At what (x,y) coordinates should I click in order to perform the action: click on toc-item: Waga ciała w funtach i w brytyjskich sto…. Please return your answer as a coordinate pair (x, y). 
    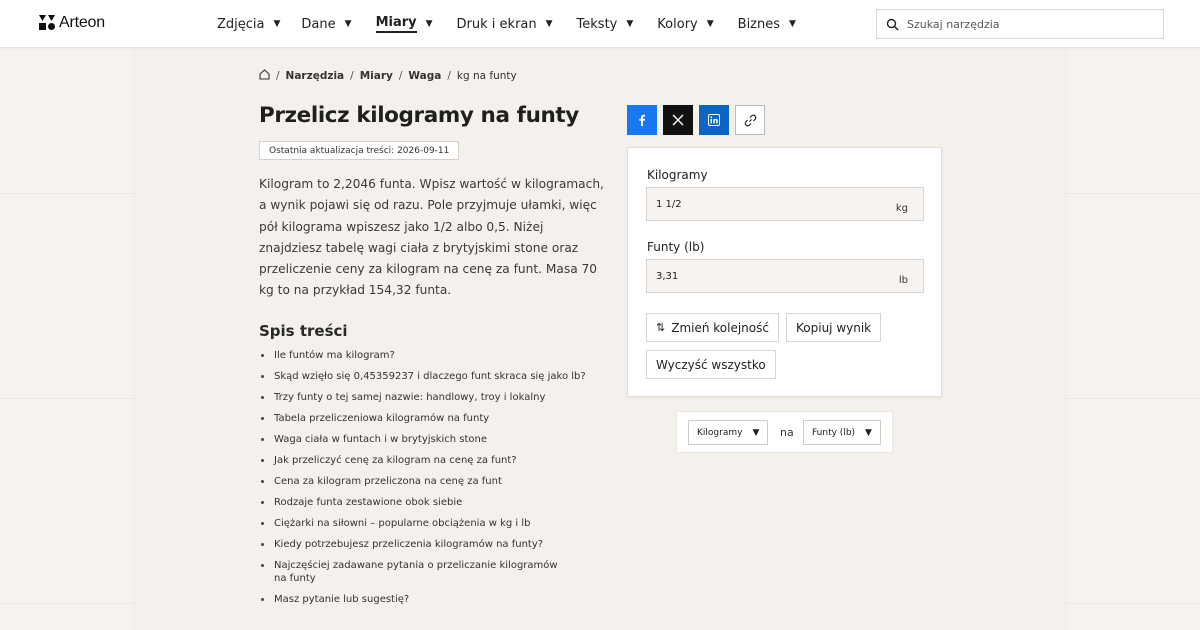
    Looking at the image, I should click on (429, 439).